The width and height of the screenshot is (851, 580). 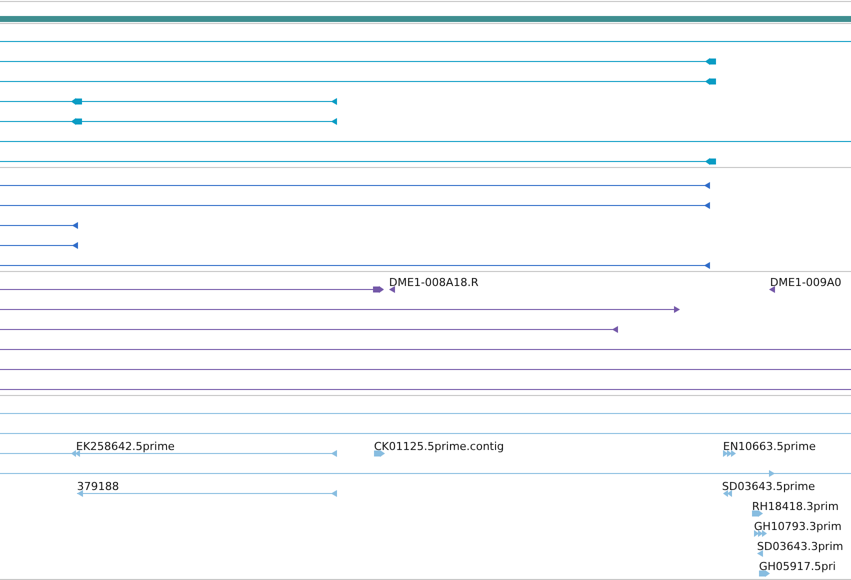 I want to click on feature-label: GH05917.5pri, so click(x=797, y=567).